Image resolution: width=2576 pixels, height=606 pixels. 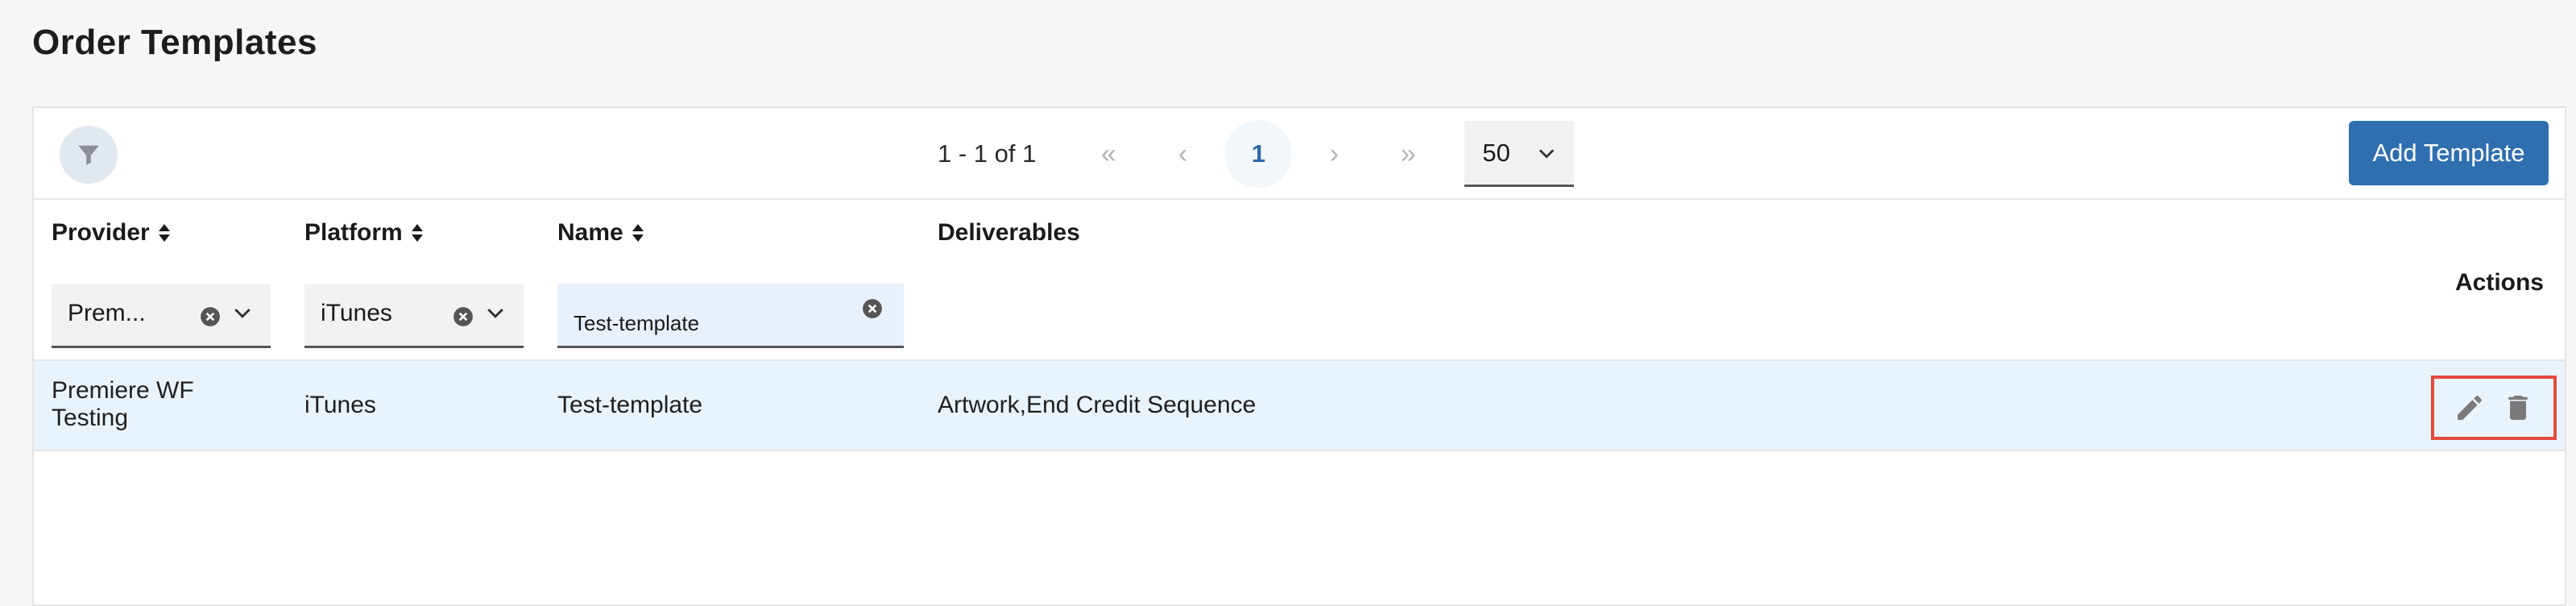 I want to click on cell-provider: Premiere WF Testing, so click(x=123, y=404).